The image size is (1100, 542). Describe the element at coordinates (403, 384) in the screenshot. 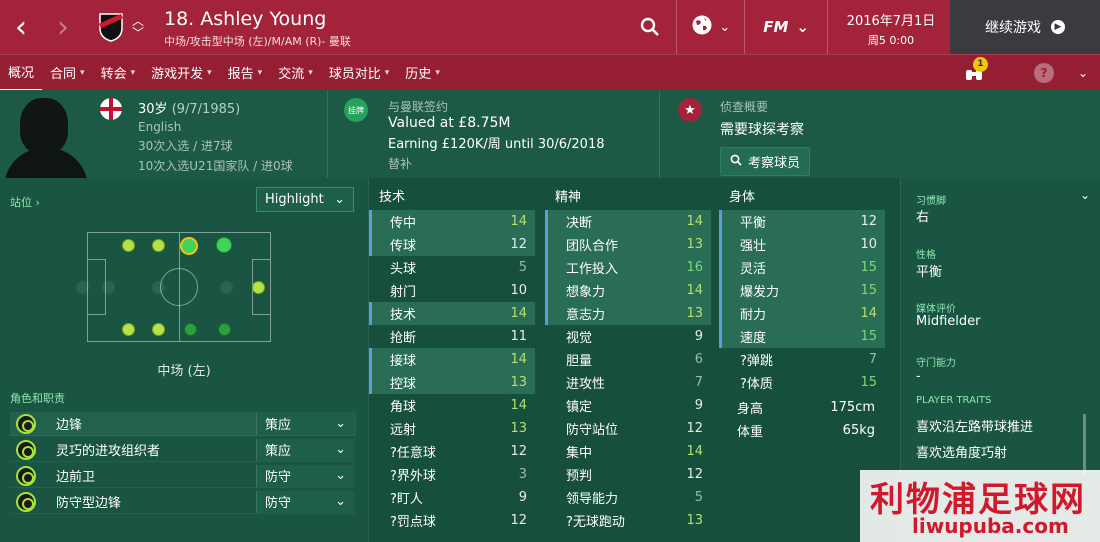

I see `attribute-name: 控球` at that location.